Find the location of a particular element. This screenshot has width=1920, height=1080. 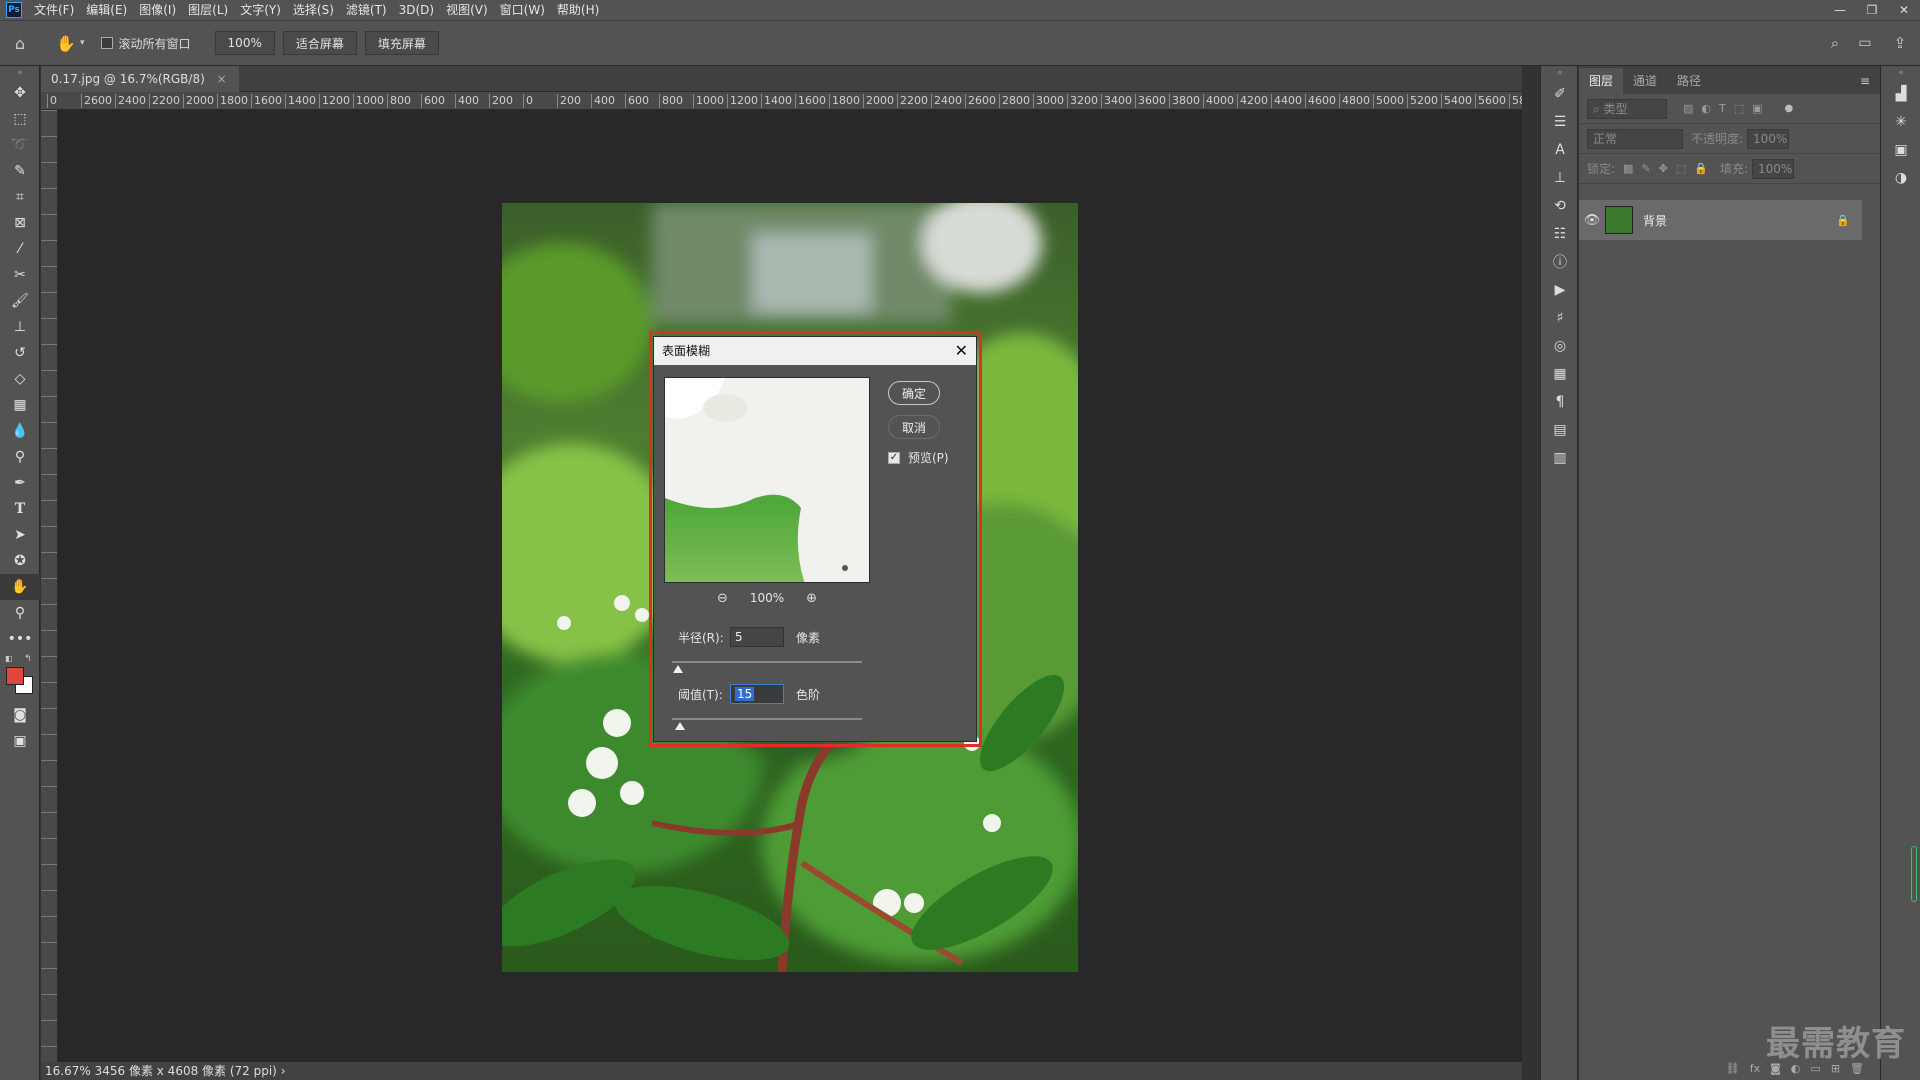

filter-preview is located at coordinates (767, 480).